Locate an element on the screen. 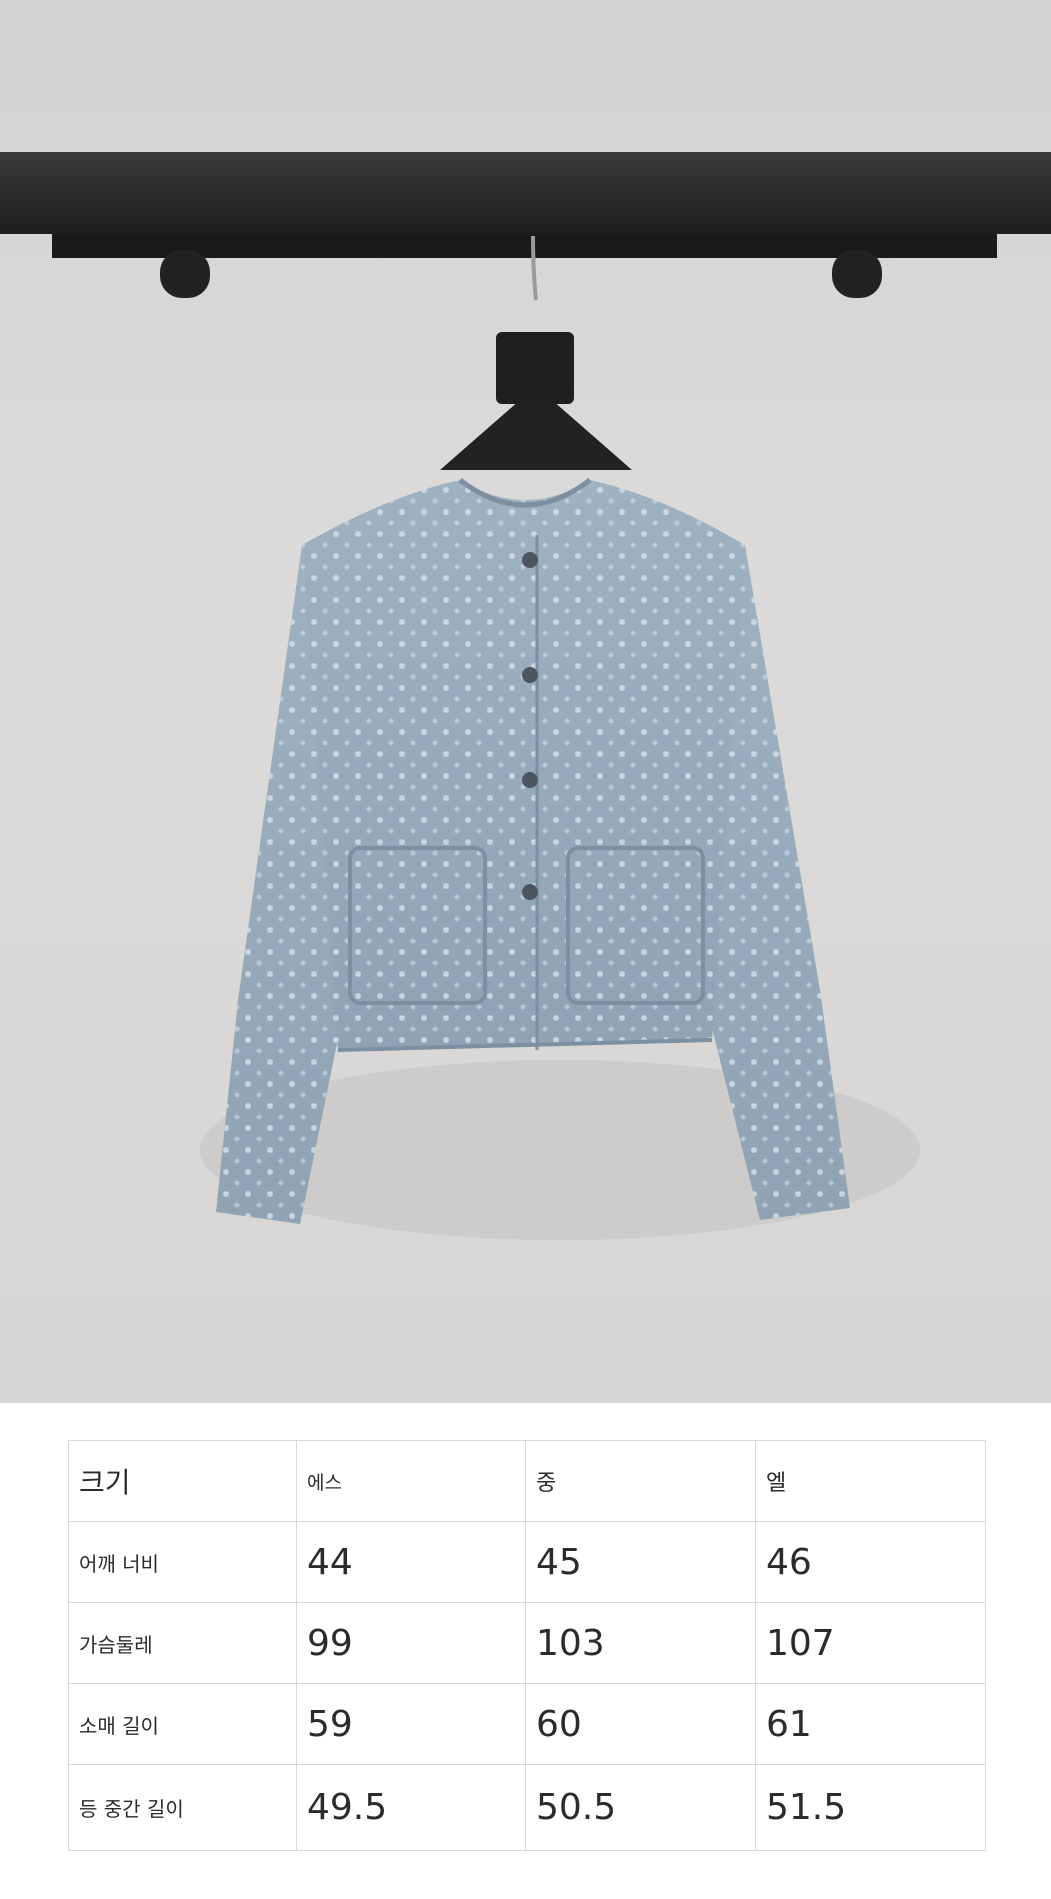 The width and height of the screenshot is (1051, 1899). table-cell: 103 is located at coordinates (640, 1643).